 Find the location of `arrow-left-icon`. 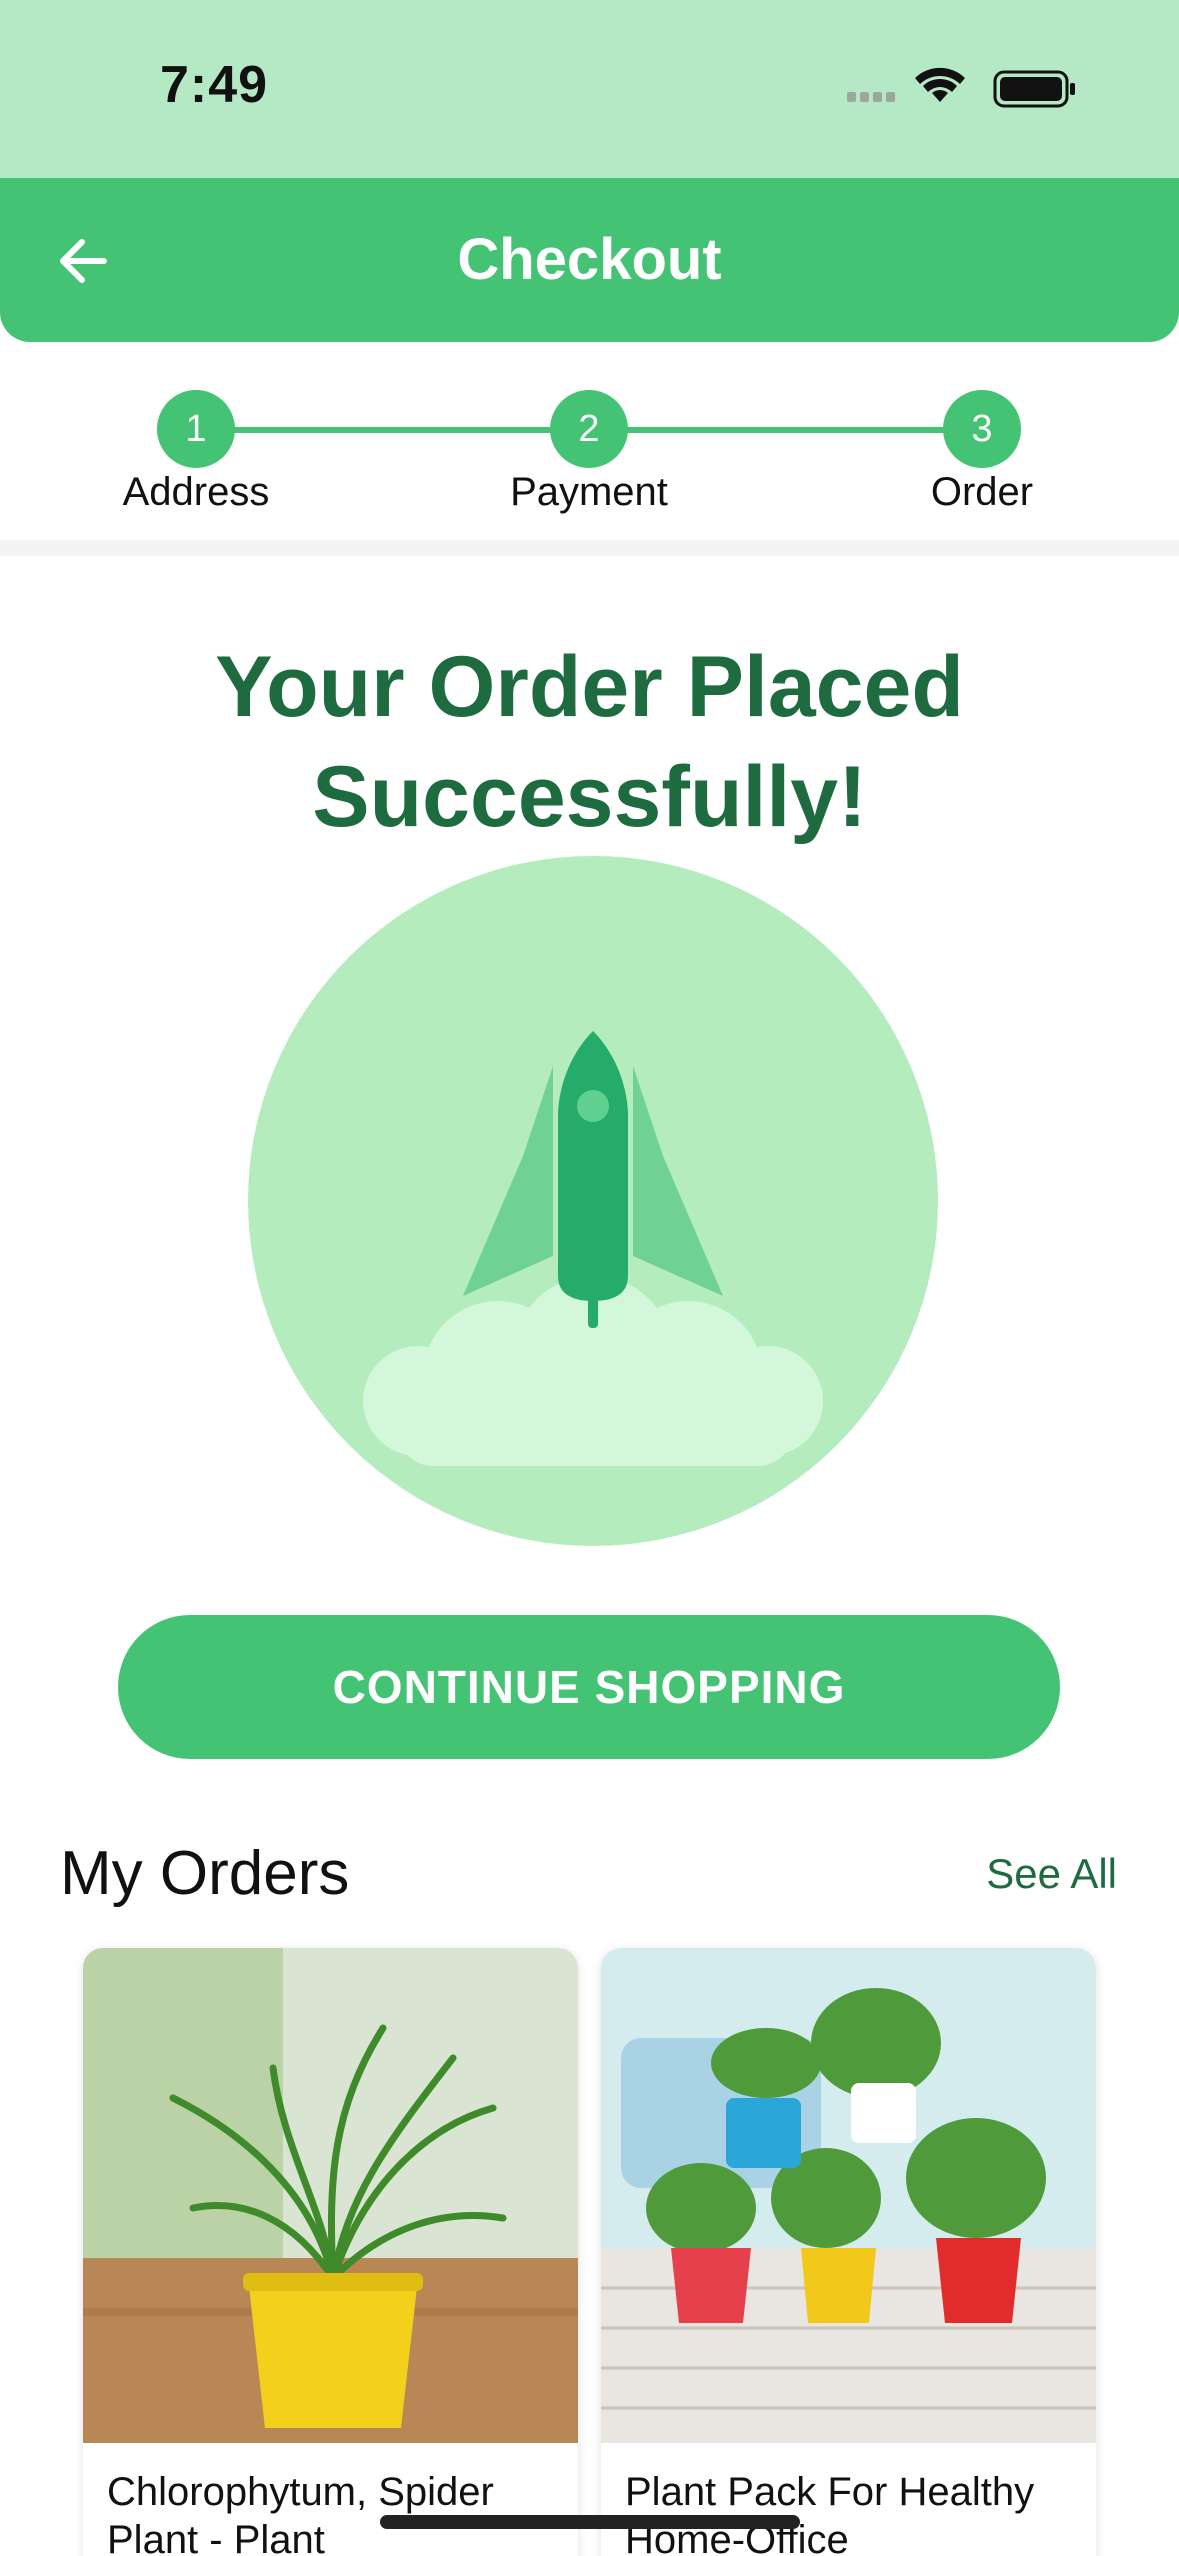

arrow-left-icon is located at coordinates (85, 261).